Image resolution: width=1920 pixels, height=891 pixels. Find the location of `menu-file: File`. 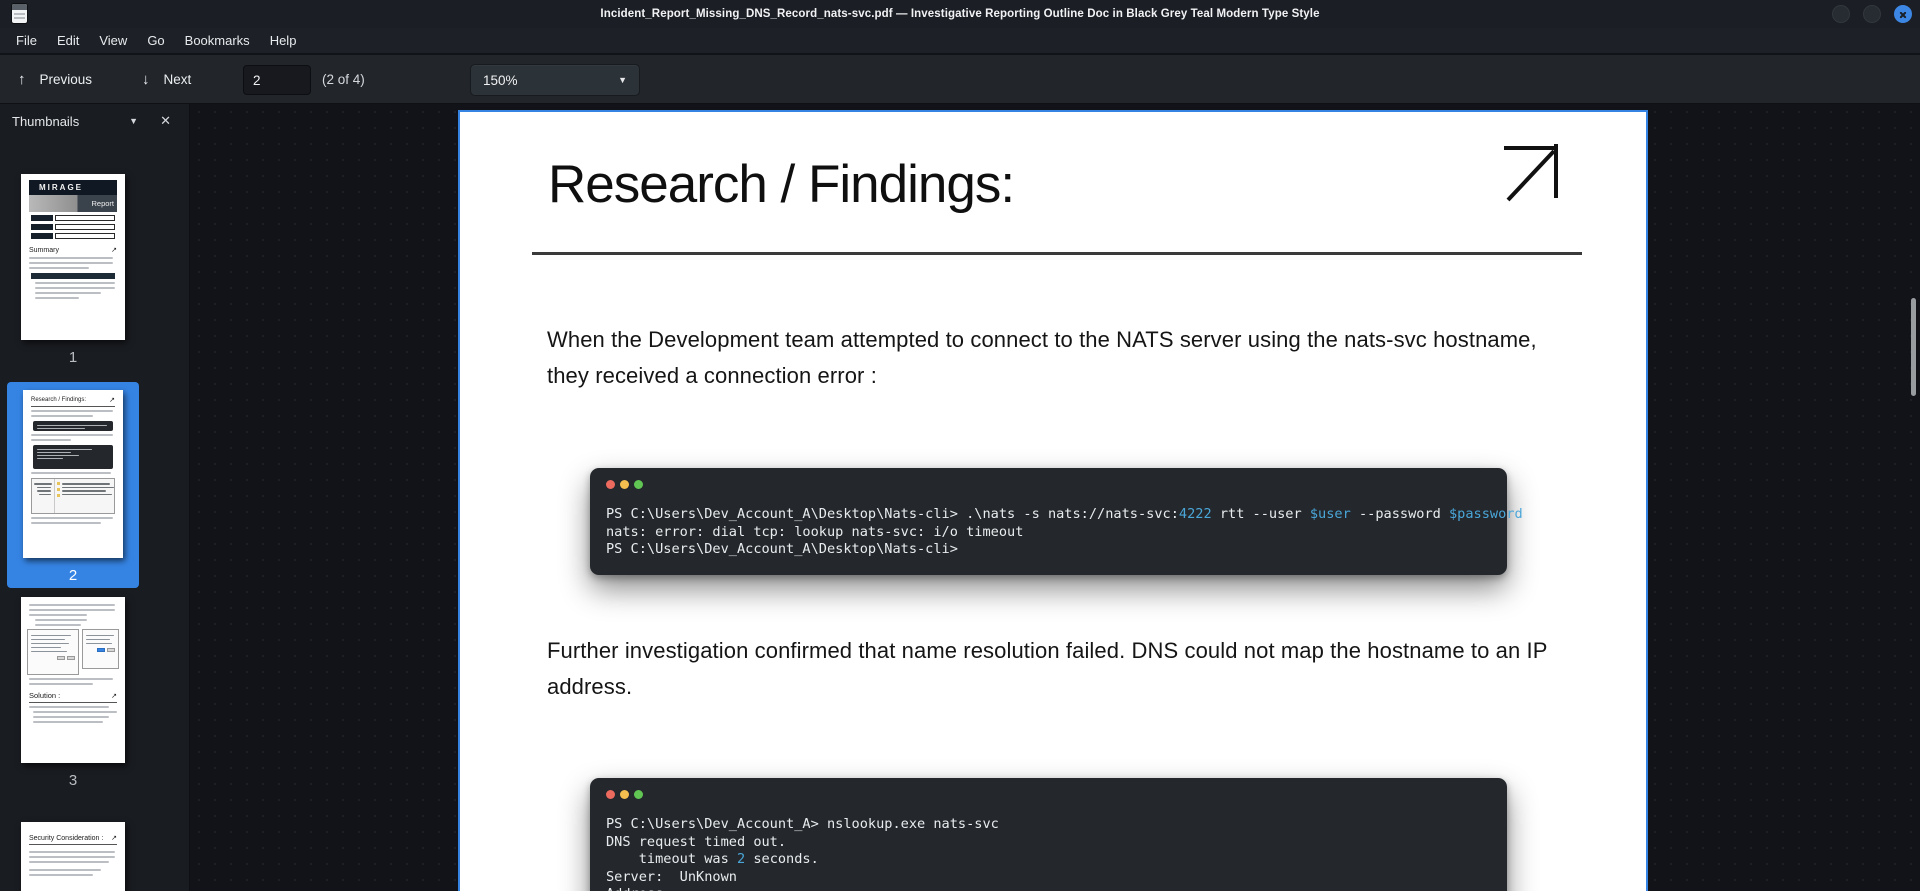

menu-file: File is located at coordinates (26, 40).